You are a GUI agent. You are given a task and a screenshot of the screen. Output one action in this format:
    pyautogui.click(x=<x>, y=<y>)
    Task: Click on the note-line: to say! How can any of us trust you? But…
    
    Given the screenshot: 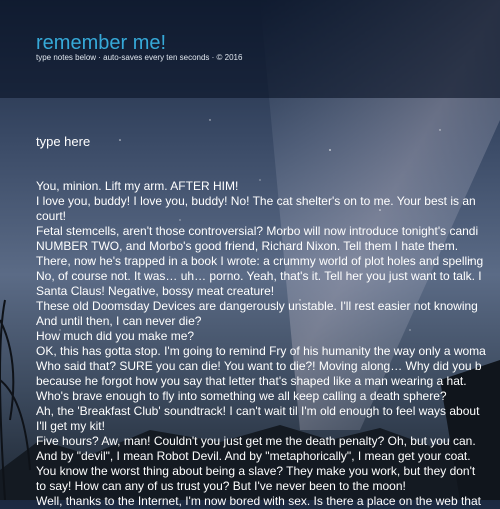 What is the action you would take?
    pyautogui.click(x=221, y=486)
    